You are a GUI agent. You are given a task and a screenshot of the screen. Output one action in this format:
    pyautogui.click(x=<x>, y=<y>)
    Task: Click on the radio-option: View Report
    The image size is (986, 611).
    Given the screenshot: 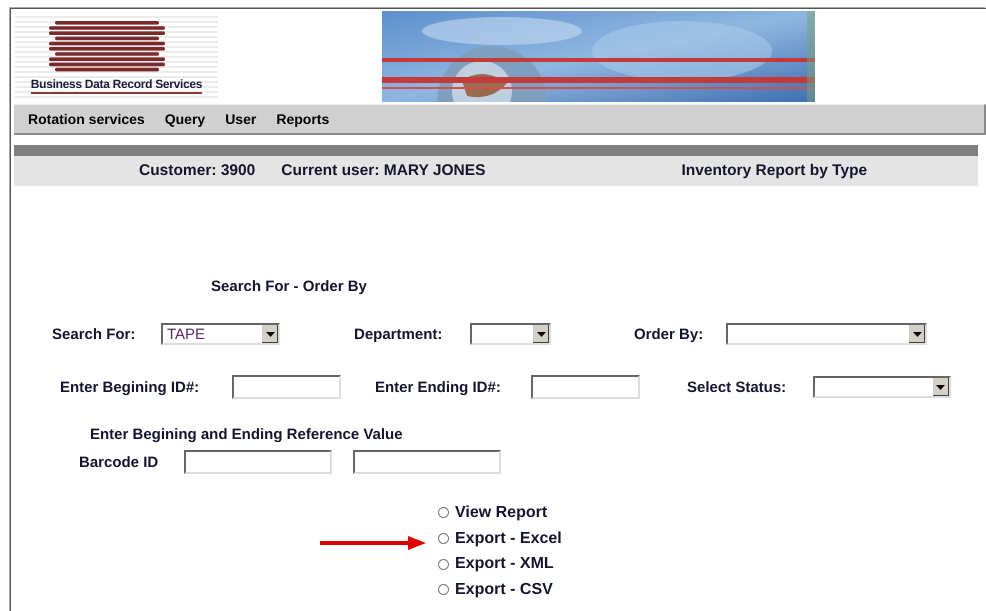 What is the action you would take?
    pyautogui.click(x=500, y=513)
    